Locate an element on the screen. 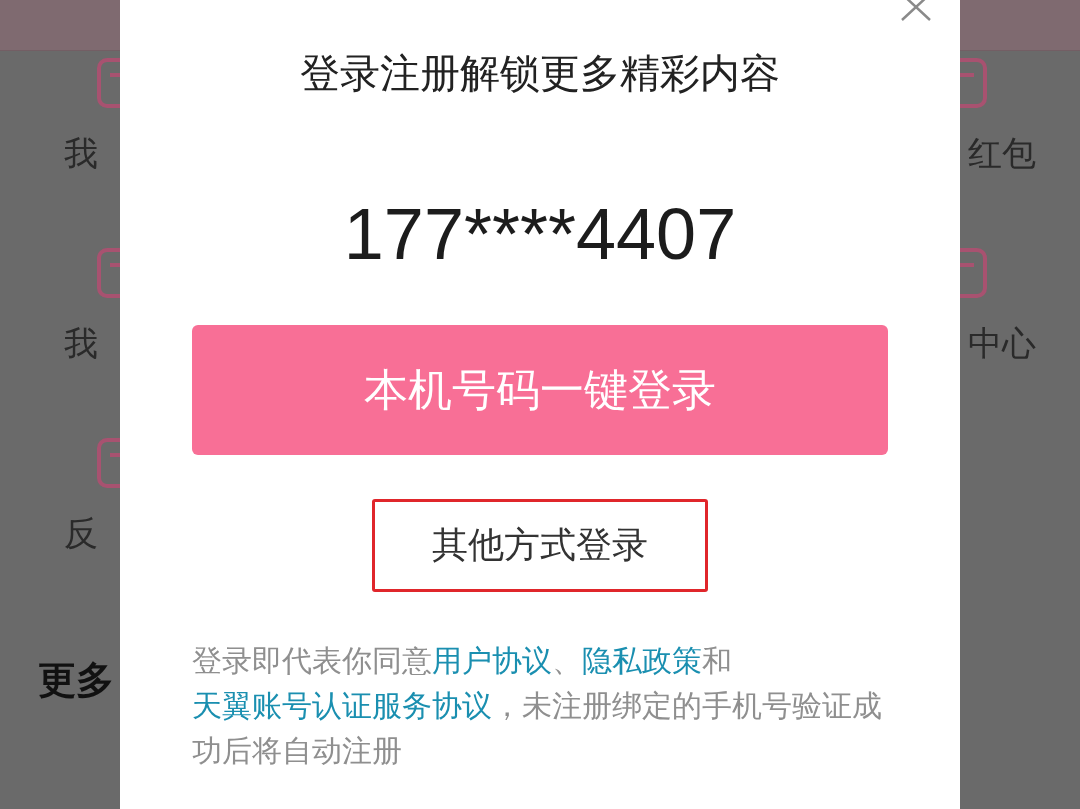 The image size is (1080, 809). menu-label: 中心 is located at coordinates (1002, 344).